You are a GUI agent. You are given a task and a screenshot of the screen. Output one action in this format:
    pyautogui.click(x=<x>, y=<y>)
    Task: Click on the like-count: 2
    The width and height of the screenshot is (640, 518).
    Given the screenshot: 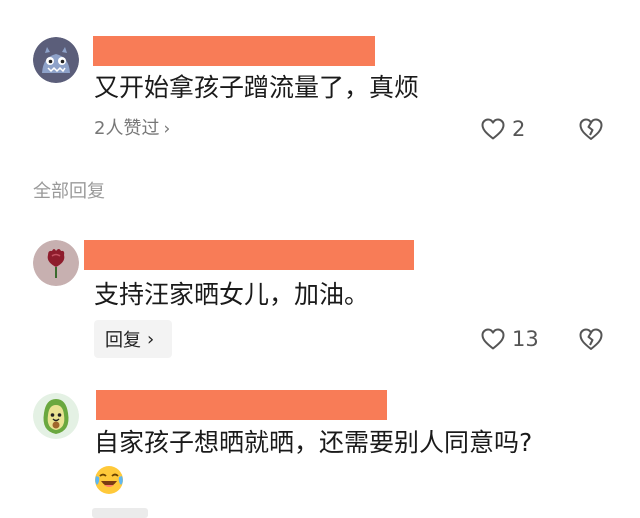 What is the action you would take?
    pyautogui.click(x=519, y=129)
    